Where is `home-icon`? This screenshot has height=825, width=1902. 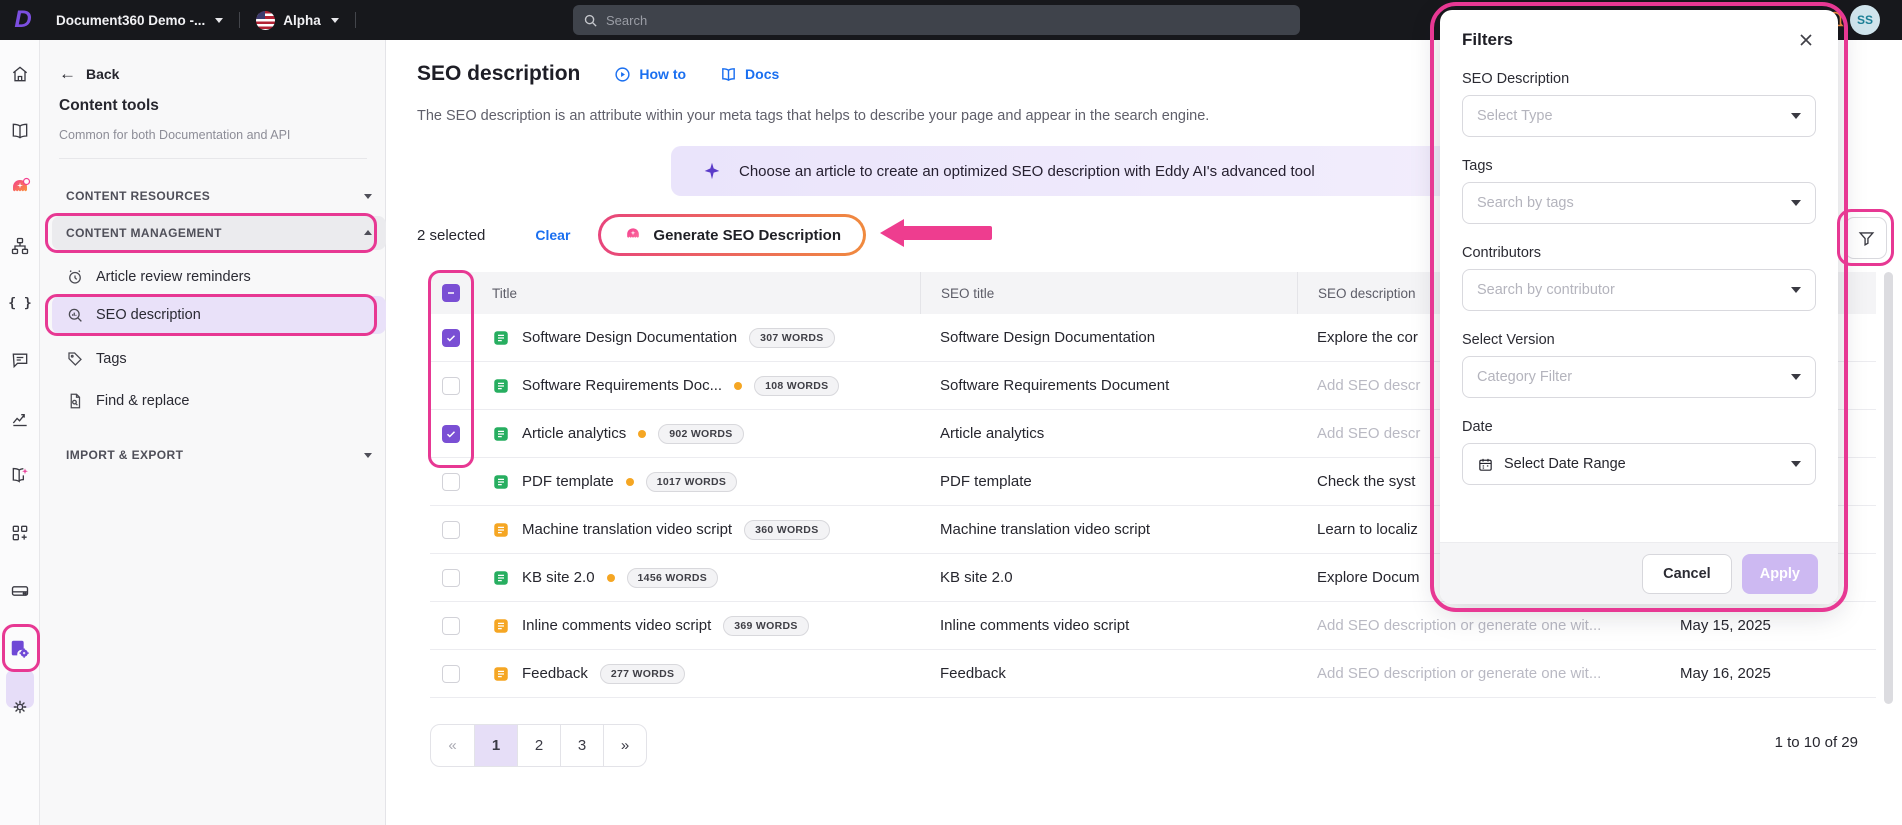
home-icon is located at coordinates (20, 74).